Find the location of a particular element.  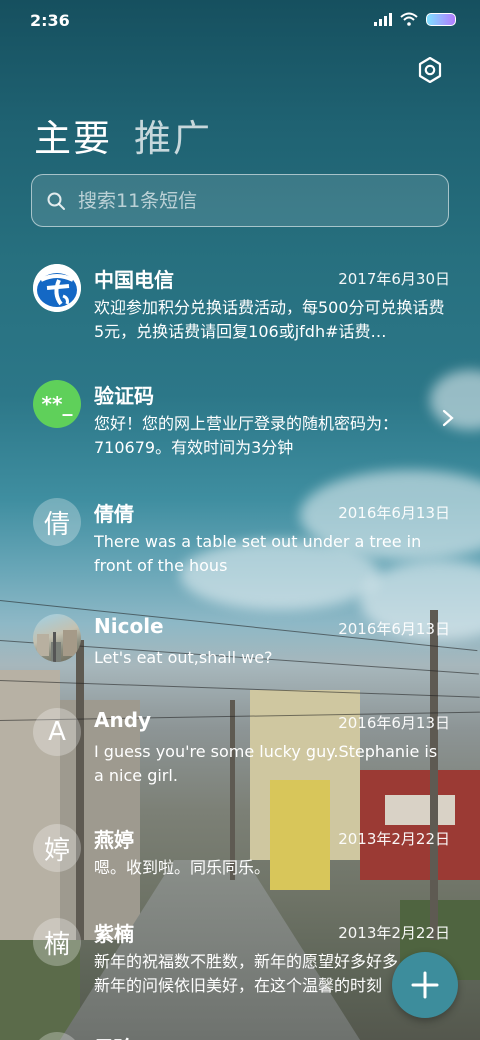

china-telecom-logo-avatar is located at coordinates (57, 288).